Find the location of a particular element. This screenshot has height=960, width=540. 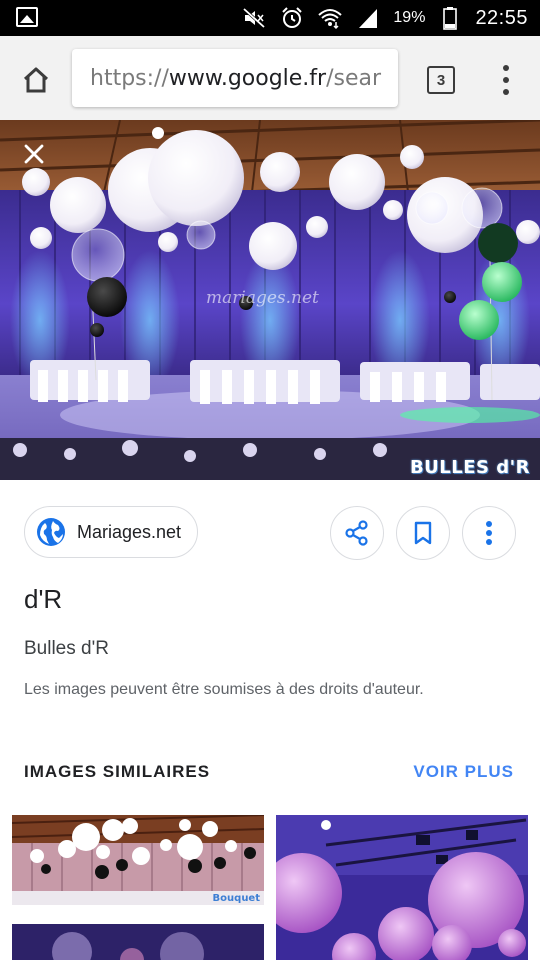

more-vert-icon is located at coordinates (489, 533).